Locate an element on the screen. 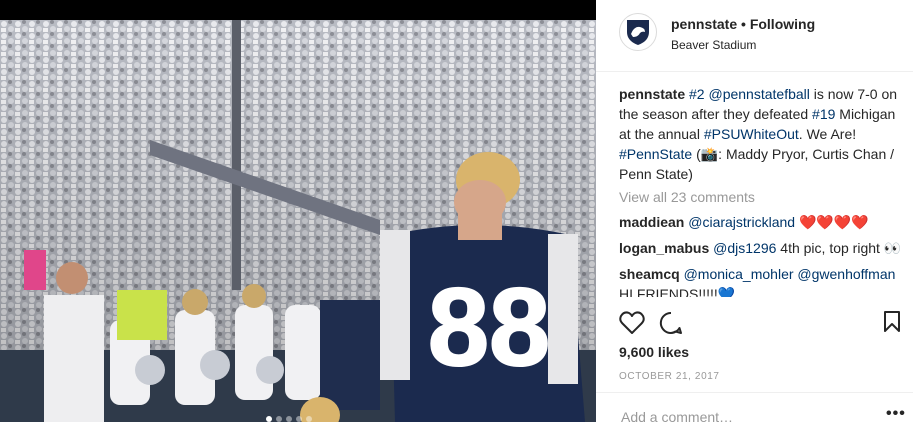 The height and width of the screenshot is (425, 913). hashtag-link: #19 is located at coordinates (823, 114).